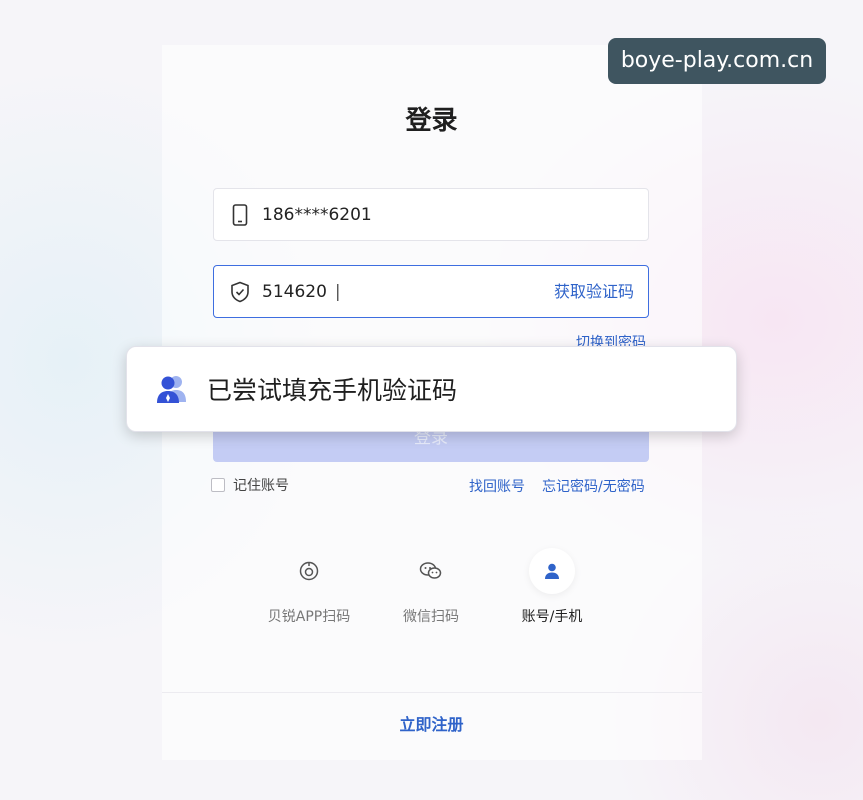 Image resolution: width=863 pixels, height=800 pixels. I want to click on login-method-label: 账号/手机, so click(552, 617).